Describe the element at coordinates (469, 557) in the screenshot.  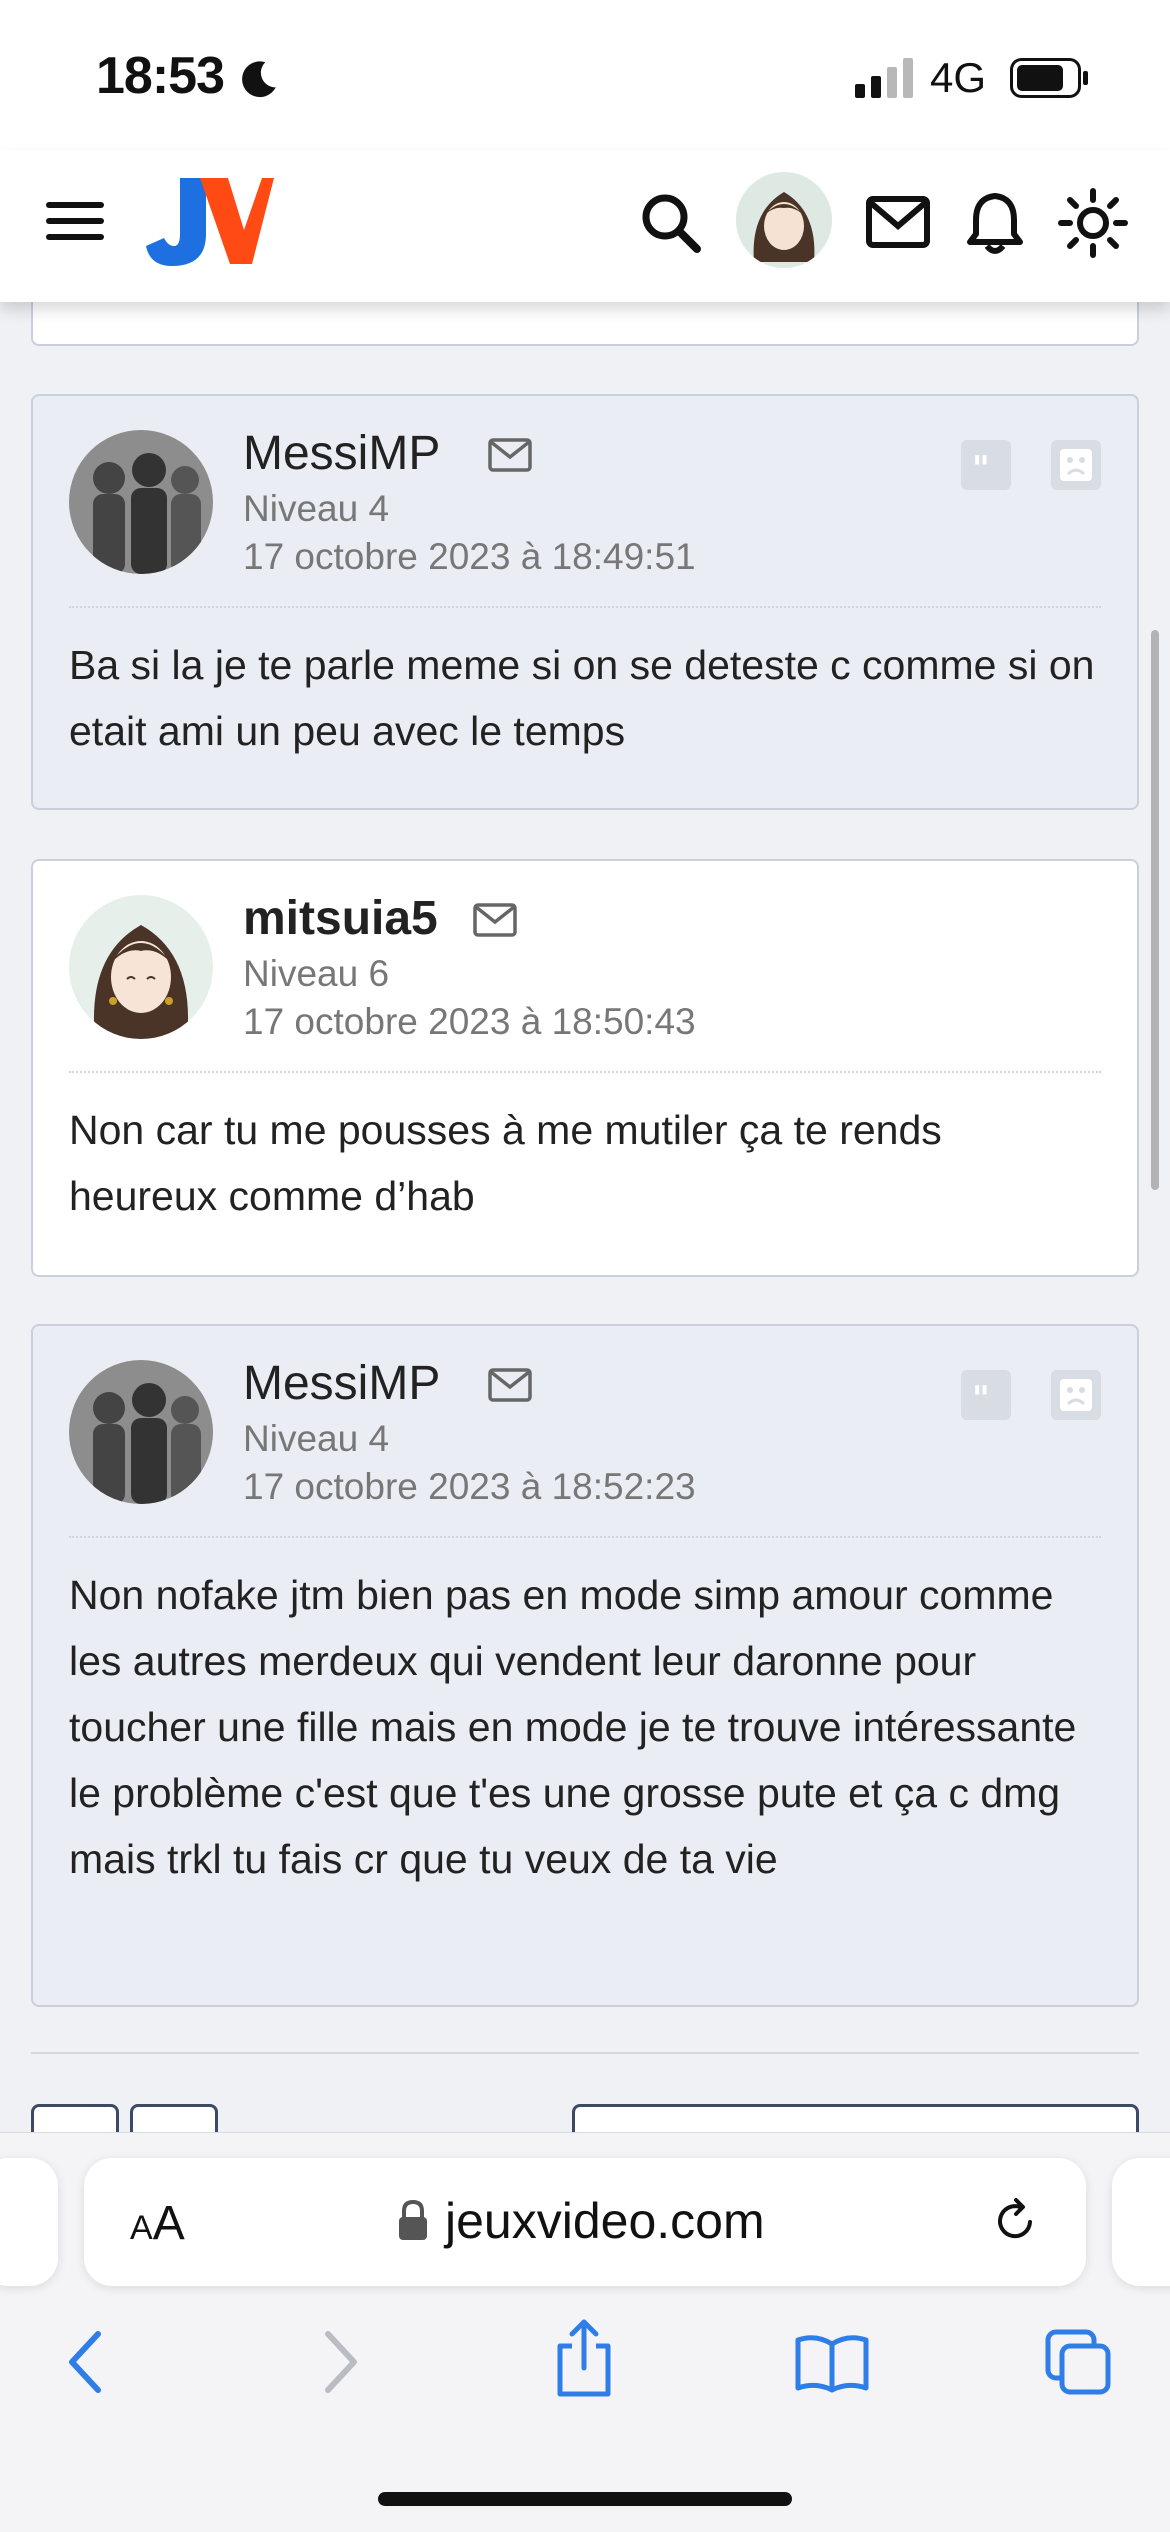
I see `post-date: 17 octobre 2023 à 18:49:51` at that location.